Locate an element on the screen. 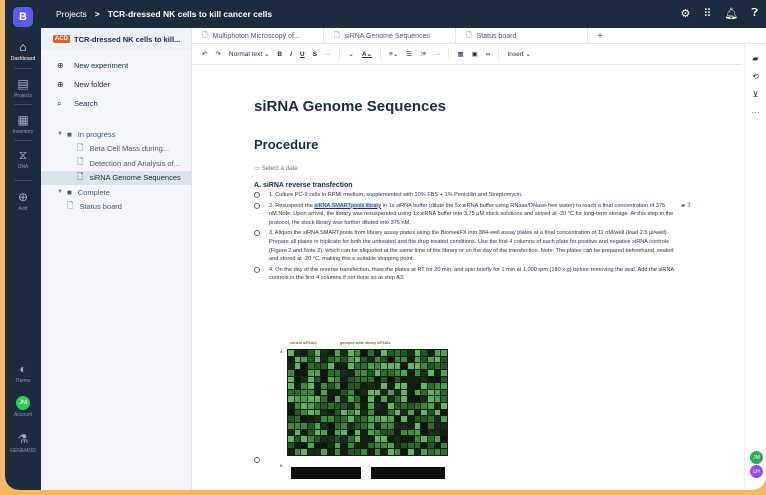 The width and height of the screenshot is (766, 495). grid-icon: ⠿ is located at coordinates (707, 13).